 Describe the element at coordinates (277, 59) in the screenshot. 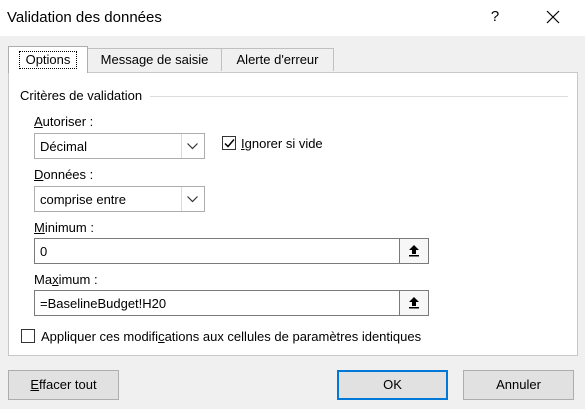

I see `tab-error-alert: Alerte d'erreur` at that location.